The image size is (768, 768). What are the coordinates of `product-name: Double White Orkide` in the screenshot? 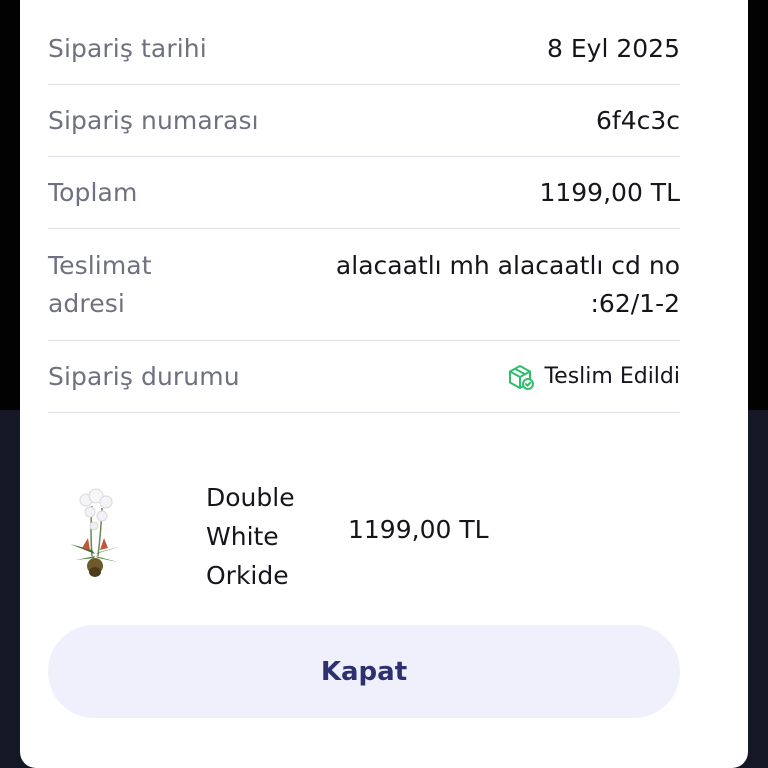 It's located at (250, 536).